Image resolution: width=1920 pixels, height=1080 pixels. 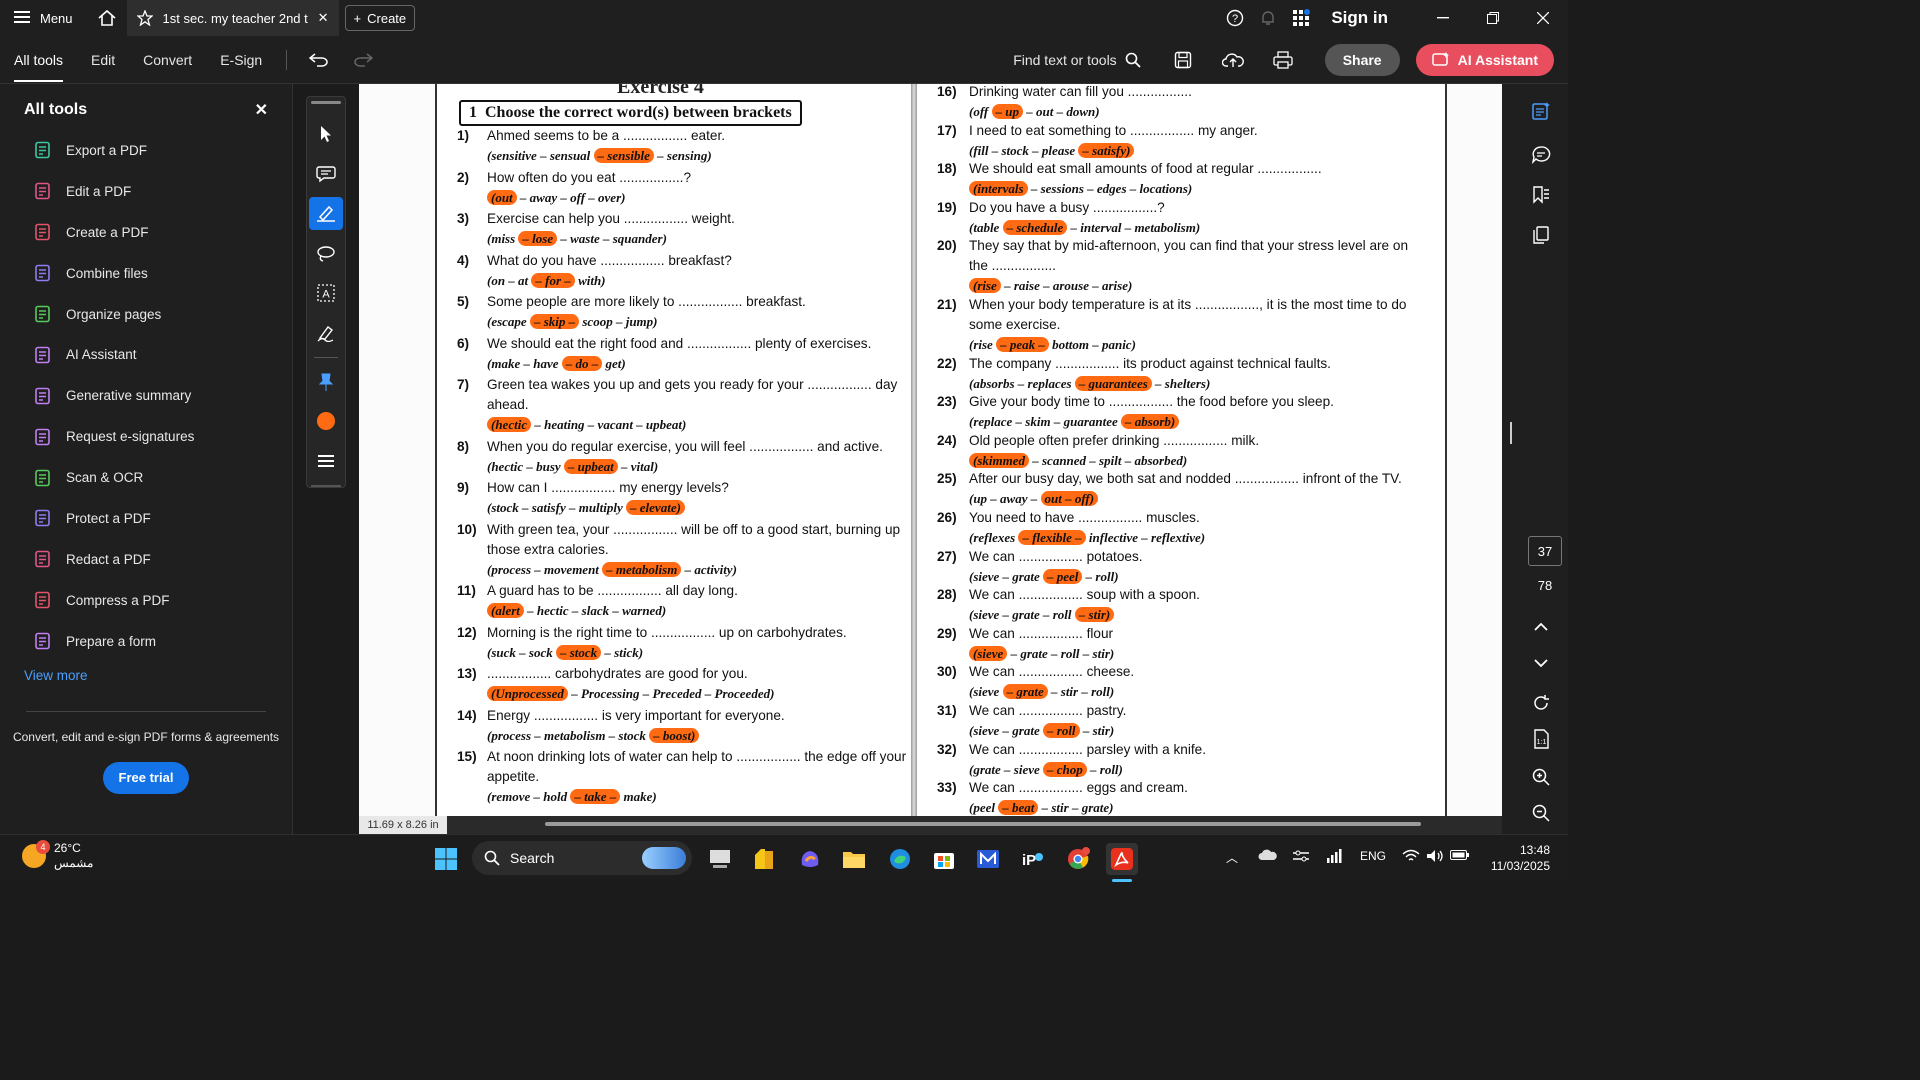 I want to click on sign-in-button: Sign in, so click(x=1367, y=18).